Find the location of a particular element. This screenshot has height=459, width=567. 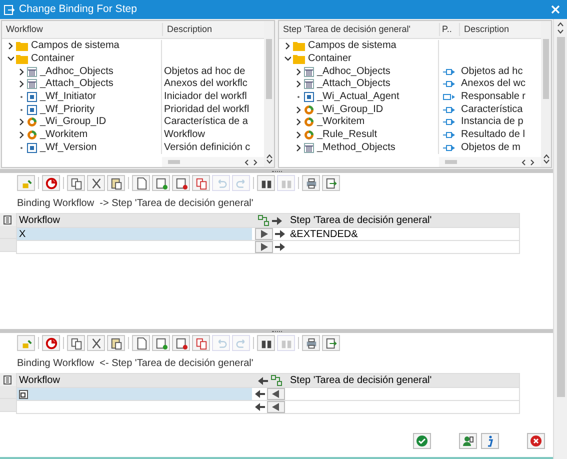

input-field: X is located at coordinates (134, 234).